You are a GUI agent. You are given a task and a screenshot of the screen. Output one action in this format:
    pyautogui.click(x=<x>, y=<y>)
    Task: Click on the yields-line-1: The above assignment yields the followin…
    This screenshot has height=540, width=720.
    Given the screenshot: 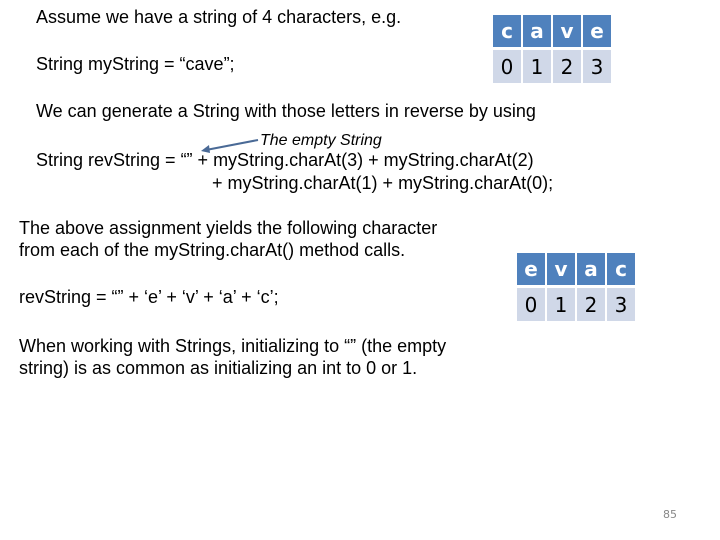 What is the action you would take?
    pyautogui.click(x=228, y=228)
    